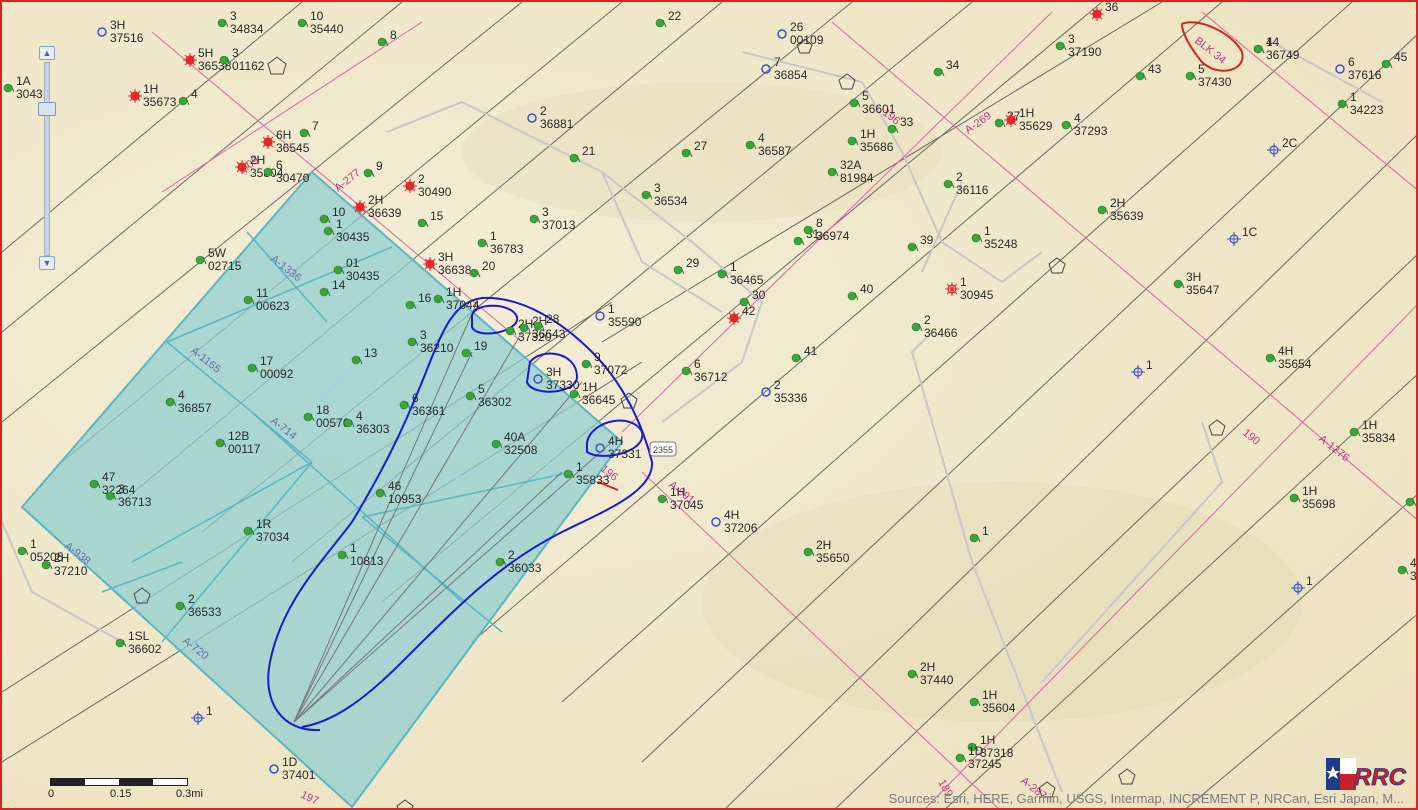 The image size is (1418, 810). What do you see at coordinates (741, 314) in the screenshot?
I see `well-marker: 42` at bounding box center [741, 314].